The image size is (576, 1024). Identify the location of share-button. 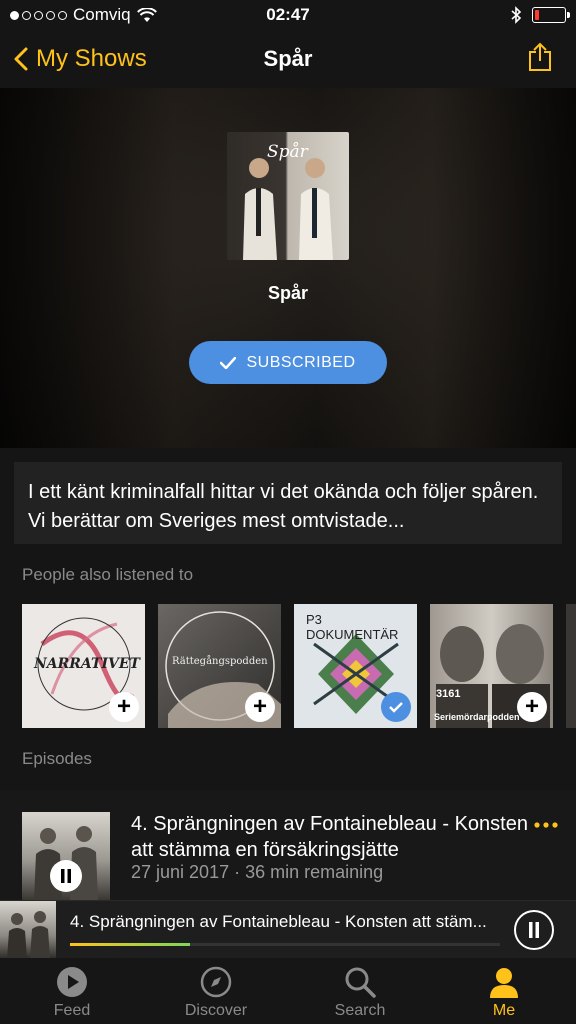
(540, 59).